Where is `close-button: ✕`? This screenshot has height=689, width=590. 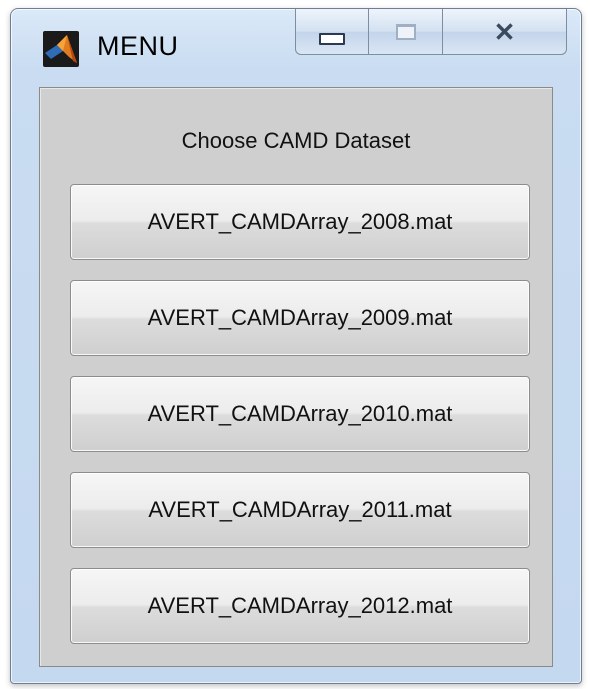 close-button: ✕ is located at coordinates (505, 32).